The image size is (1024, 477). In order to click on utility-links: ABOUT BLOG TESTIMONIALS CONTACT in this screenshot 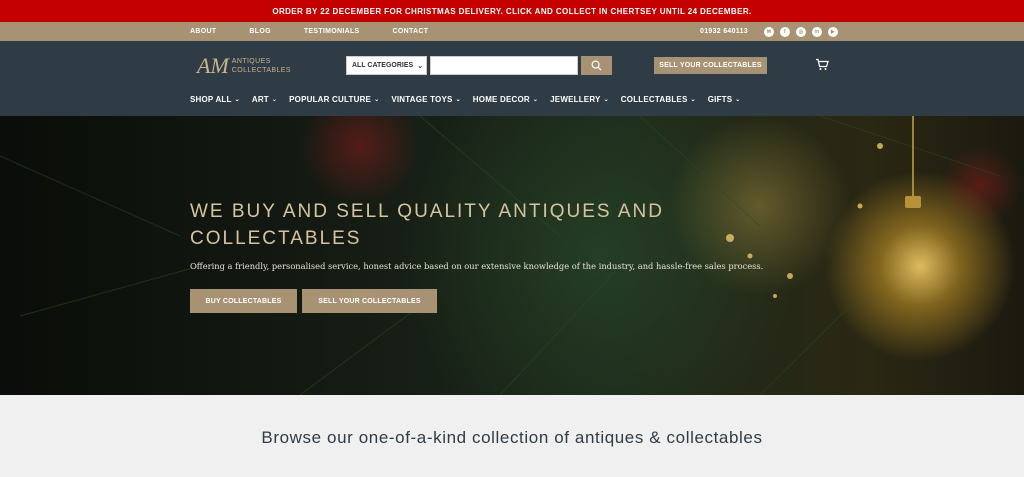, I will do `click(325, 31)`.